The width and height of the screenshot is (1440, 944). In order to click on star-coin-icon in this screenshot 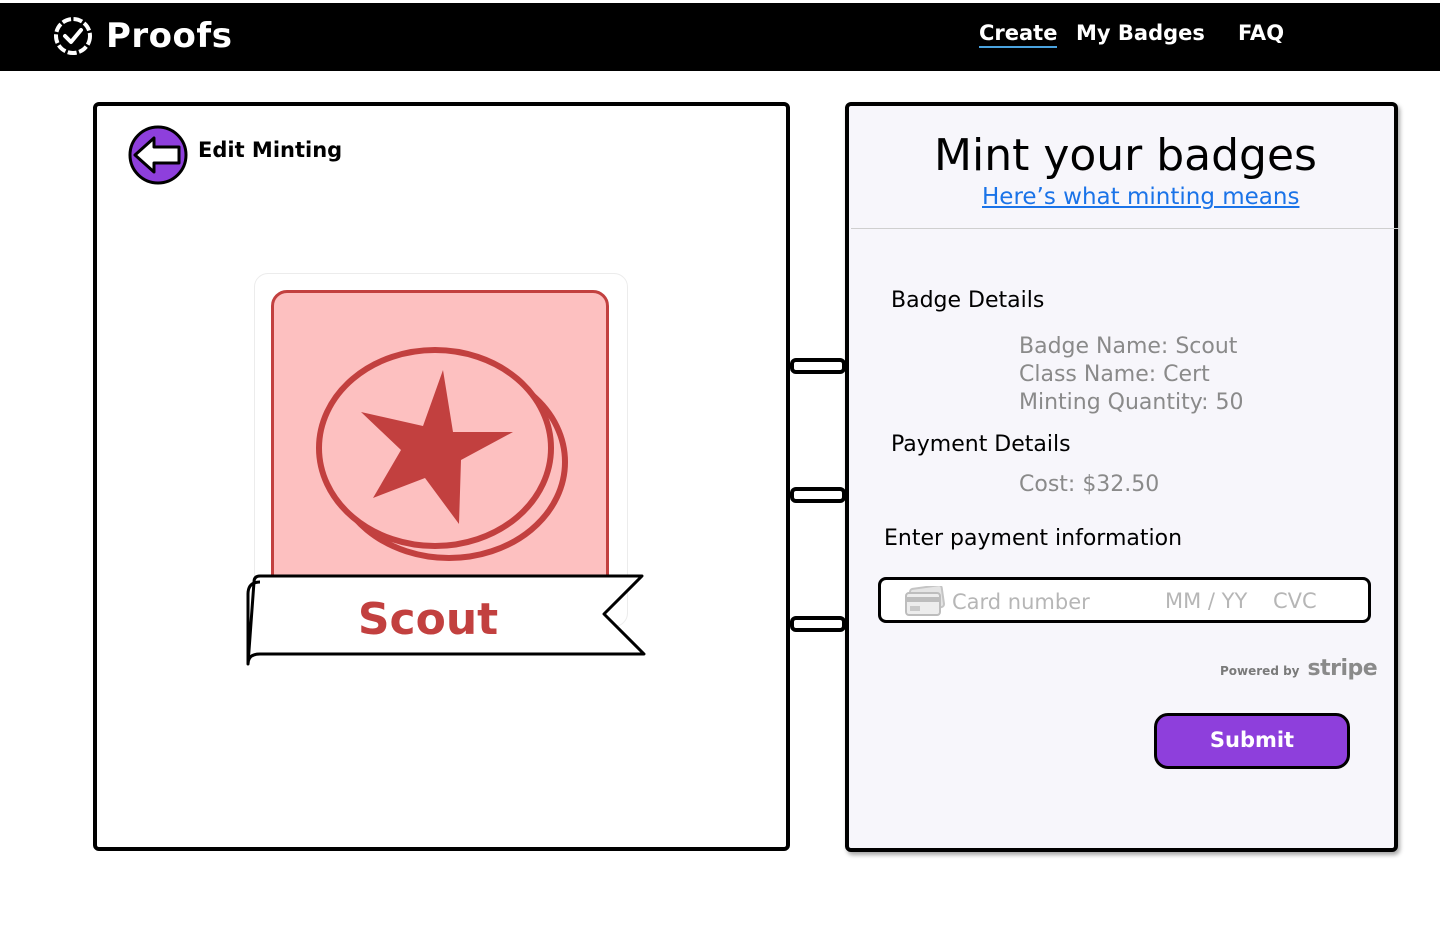, I will do `click(442, 454)`.